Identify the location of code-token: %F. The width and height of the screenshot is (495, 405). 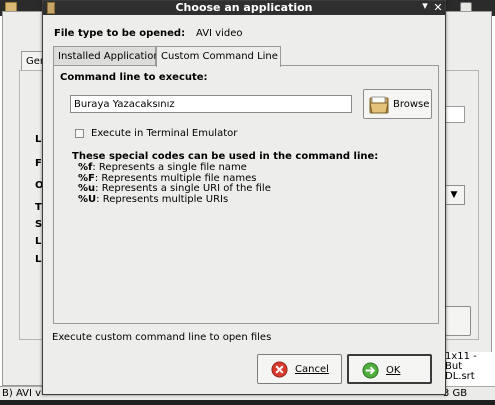
(86, 178).